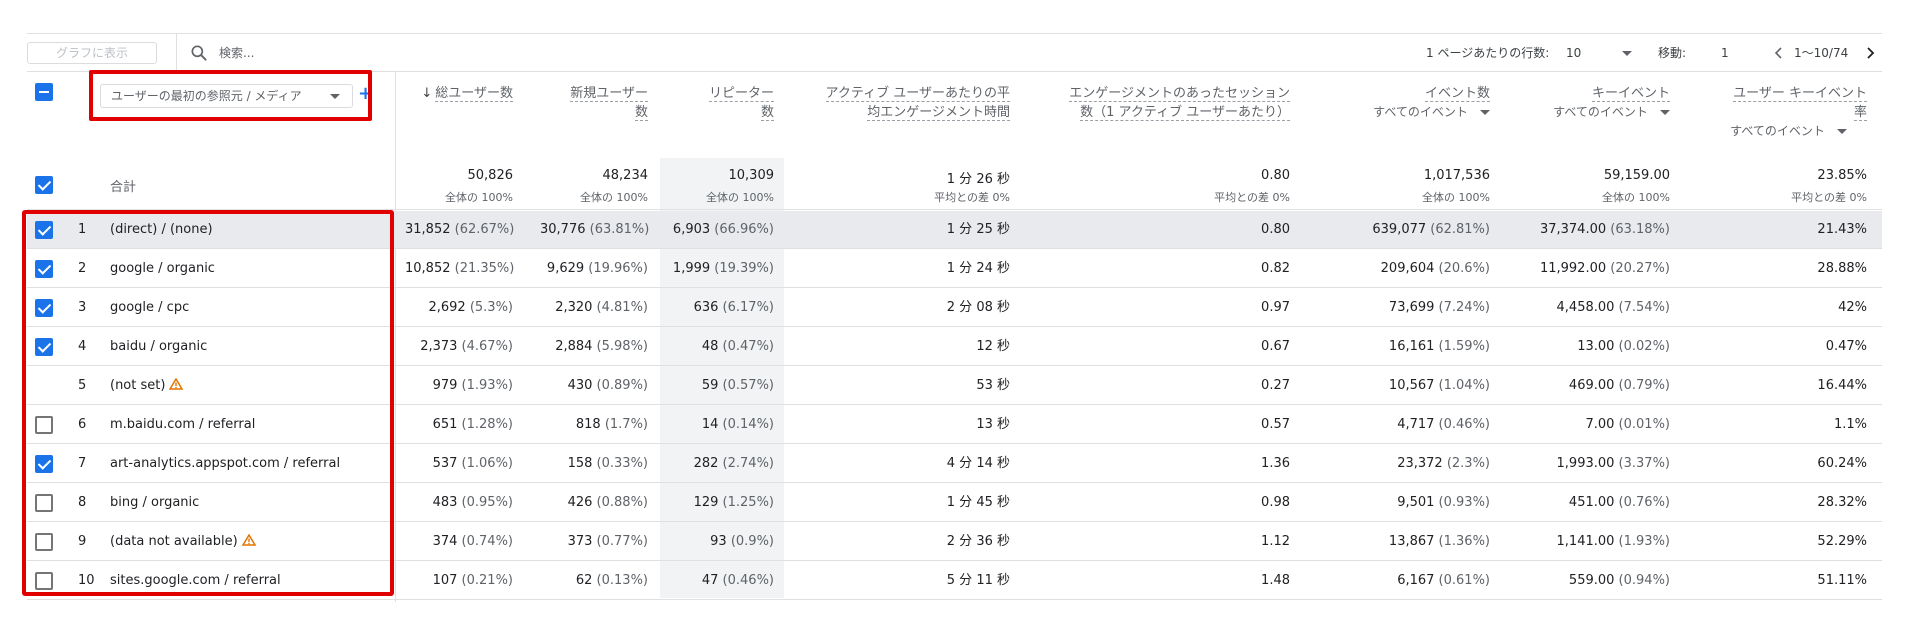 This screenshot has width=1912, height=617. Describe the element at coordinates (746, 502) in the screenshot. I see `cell-repeaters-percent: (1.25%)` at that location.